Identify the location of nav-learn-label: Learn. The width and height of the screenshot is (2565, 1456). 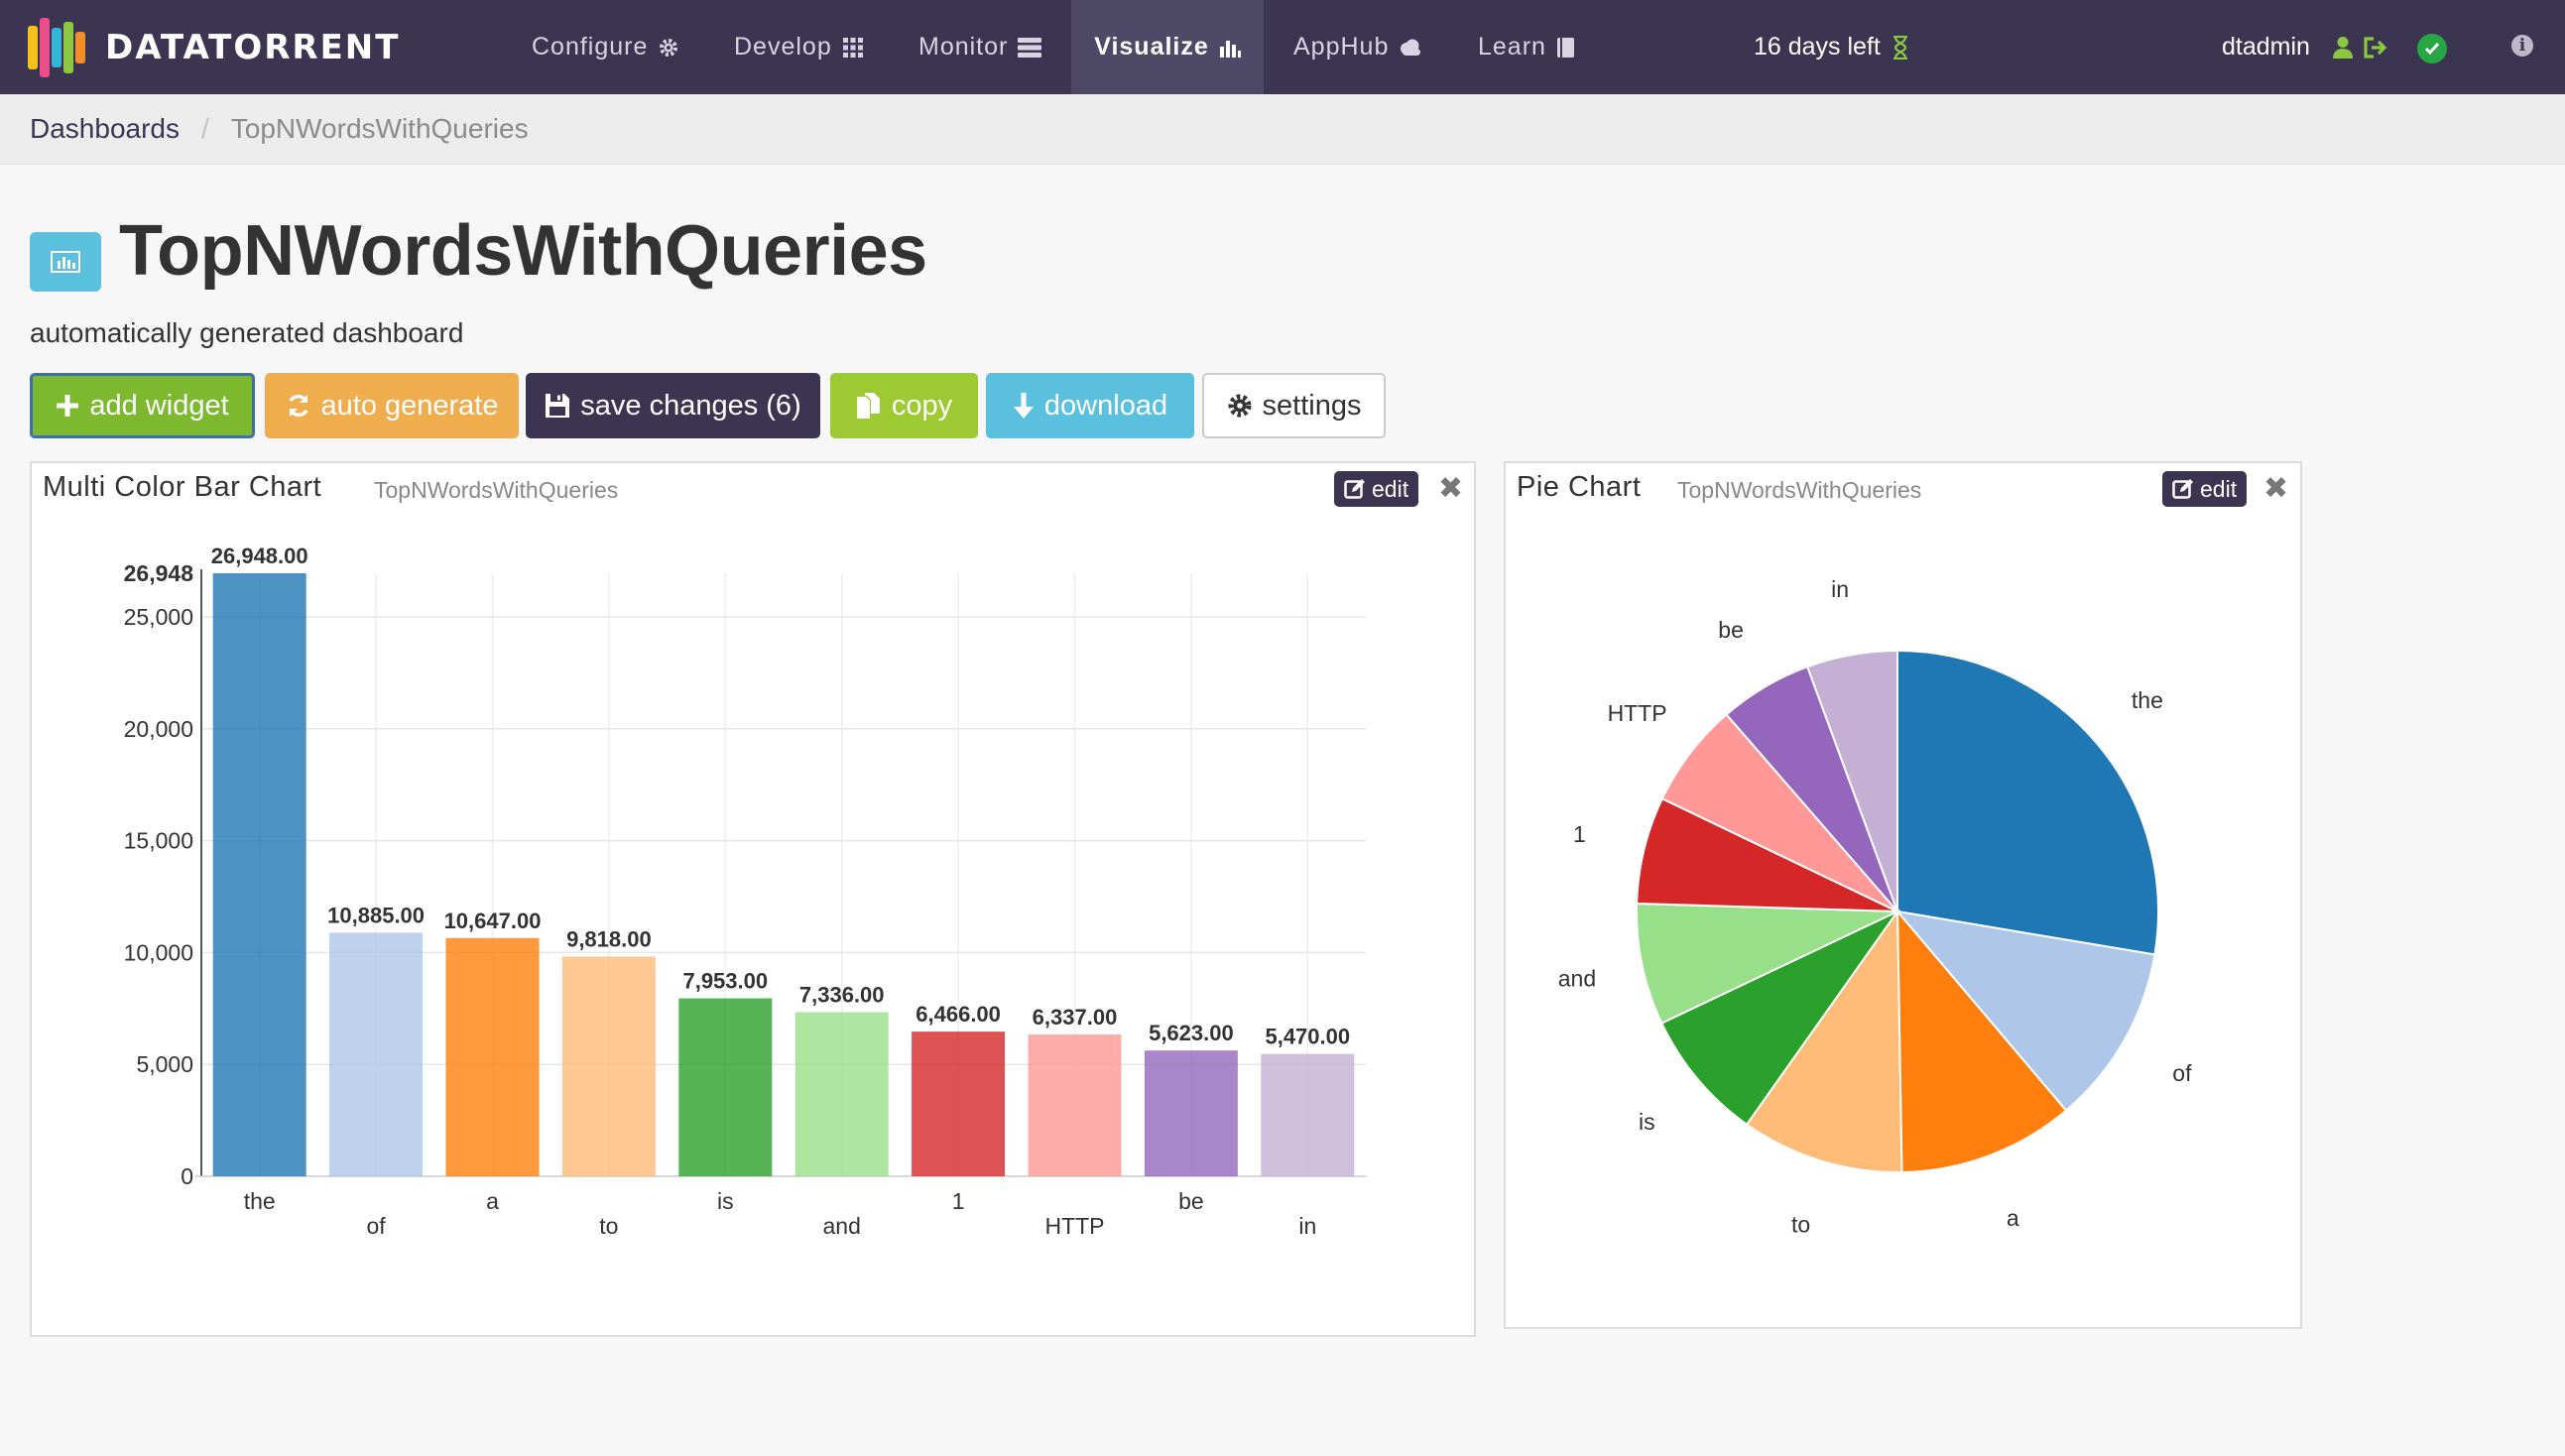
(1512, 47).